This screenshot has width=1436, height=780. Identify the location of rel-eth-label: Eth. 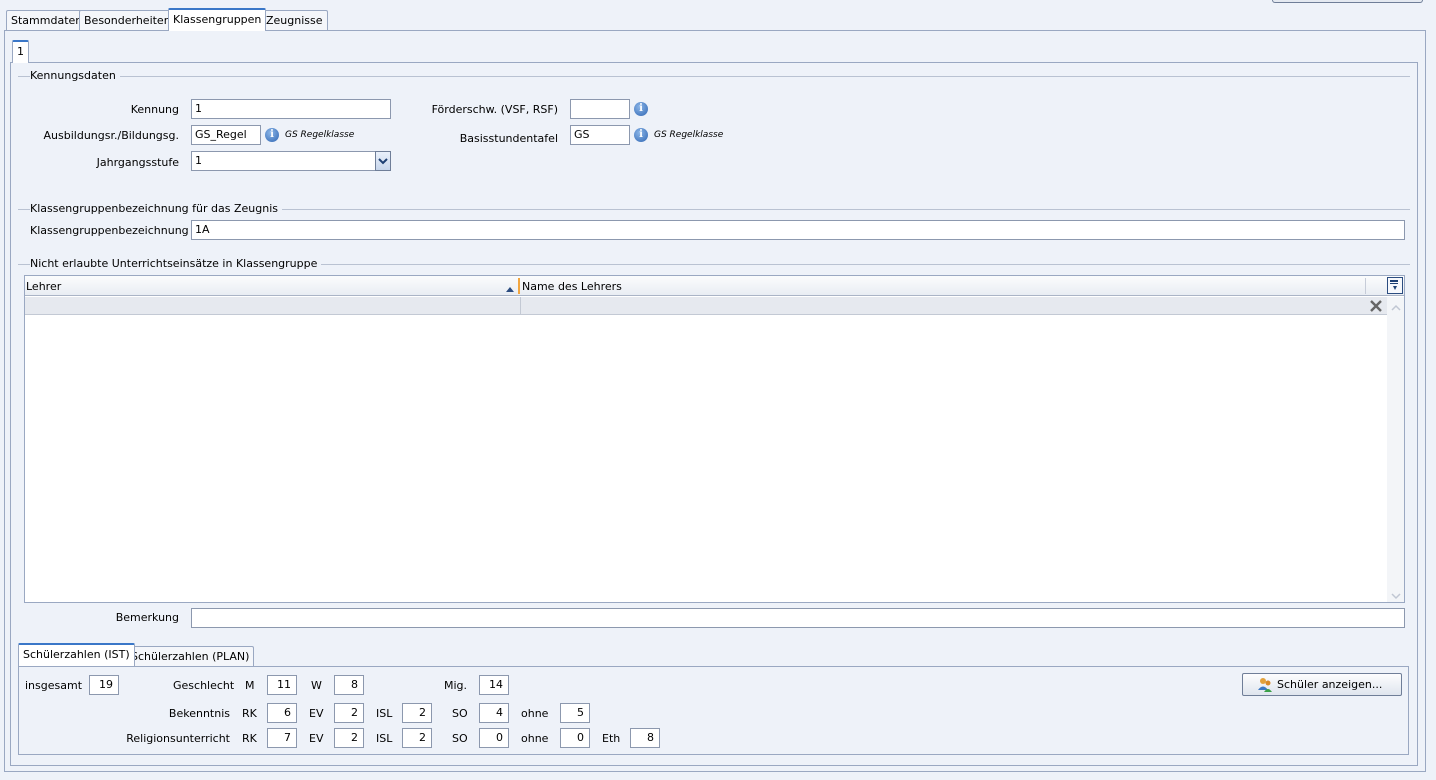
(611, 738).